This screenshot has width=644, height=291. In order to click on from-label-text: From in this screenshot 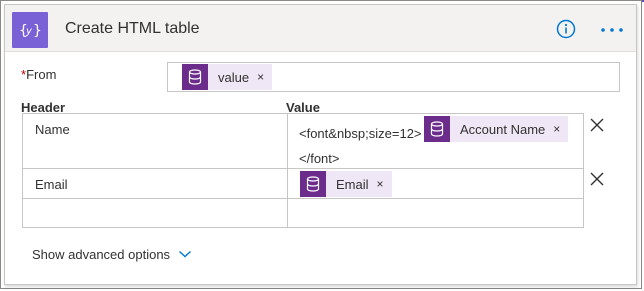, I will do `click(41, 74)`.